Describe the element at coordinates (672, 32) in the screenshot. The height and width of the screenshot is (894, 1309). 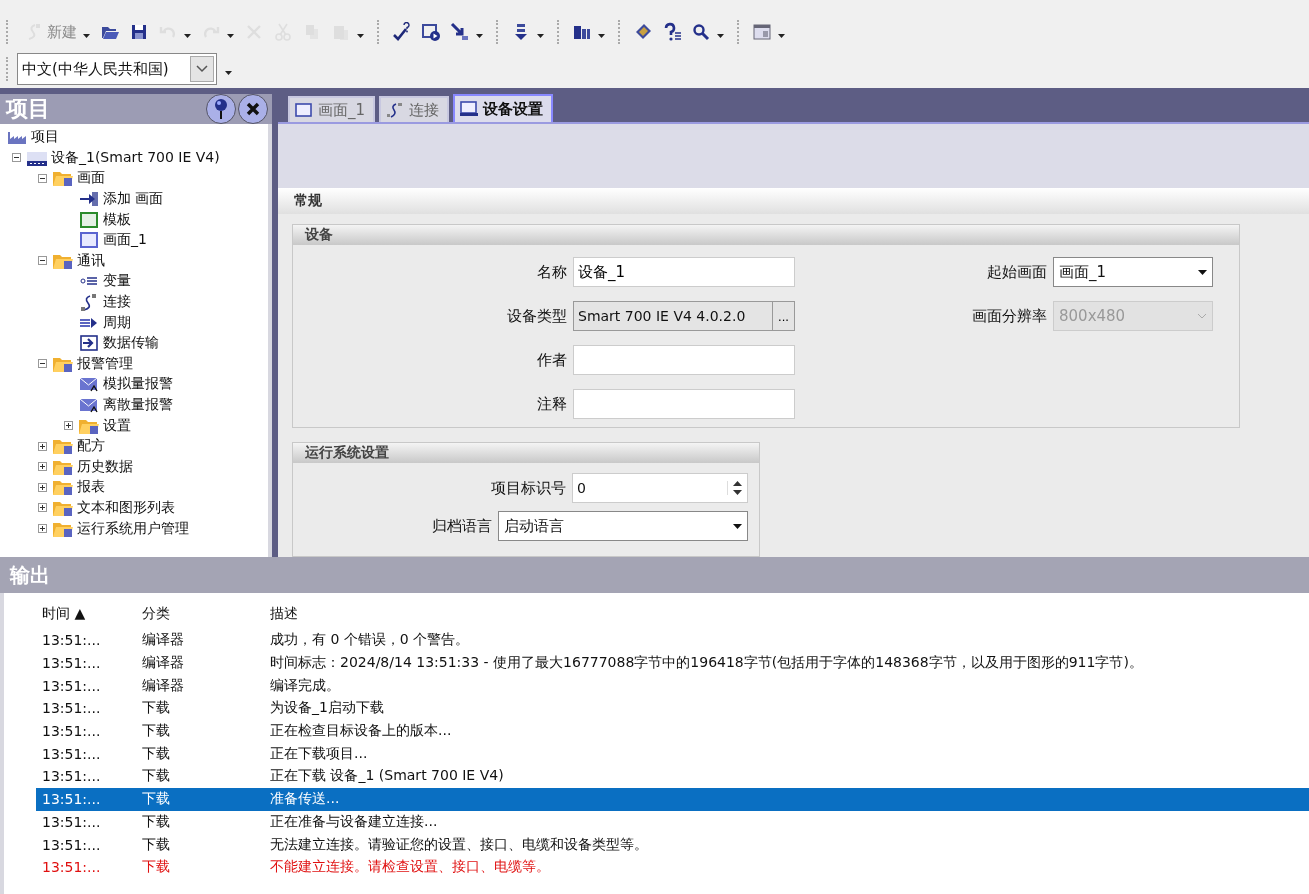
I see `help-icon` at that location.